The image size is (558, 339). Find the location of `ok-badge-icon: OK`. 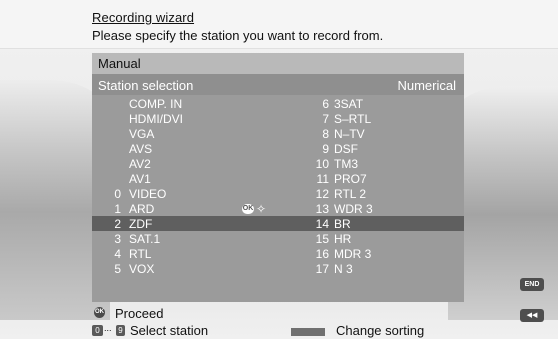

ok-badge-icon: OK is located at coordinates (248, 209).